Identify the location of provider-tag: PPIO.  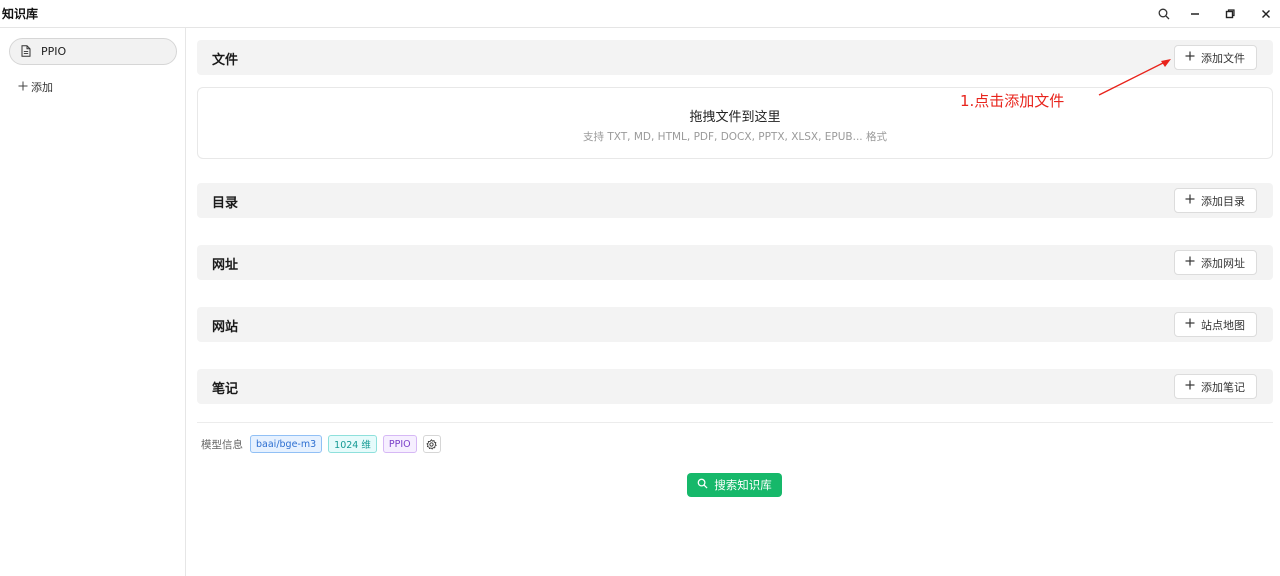
(399, 444).